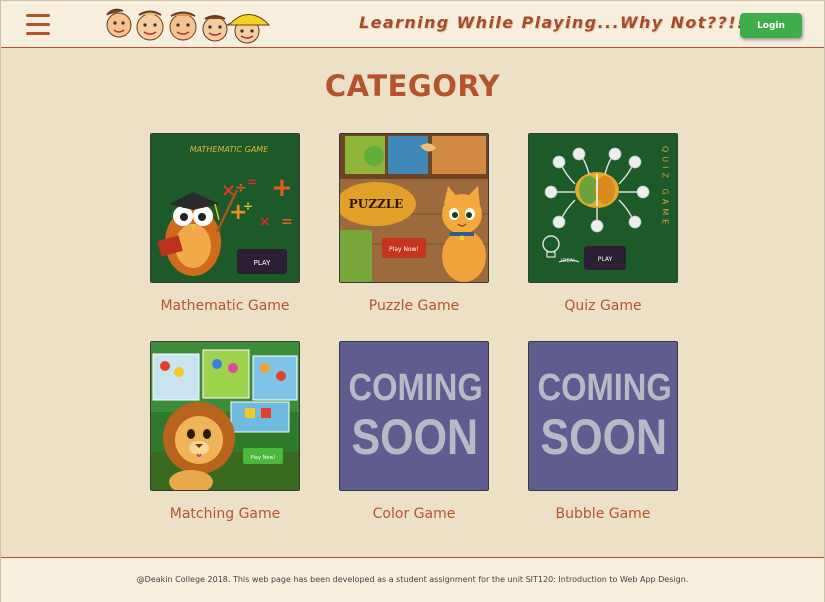 This screenshot has height=602, width=825. Describe the element at coordinates (412, 86) in the screenshot. I see `page-title: CATEGORY` at that location.